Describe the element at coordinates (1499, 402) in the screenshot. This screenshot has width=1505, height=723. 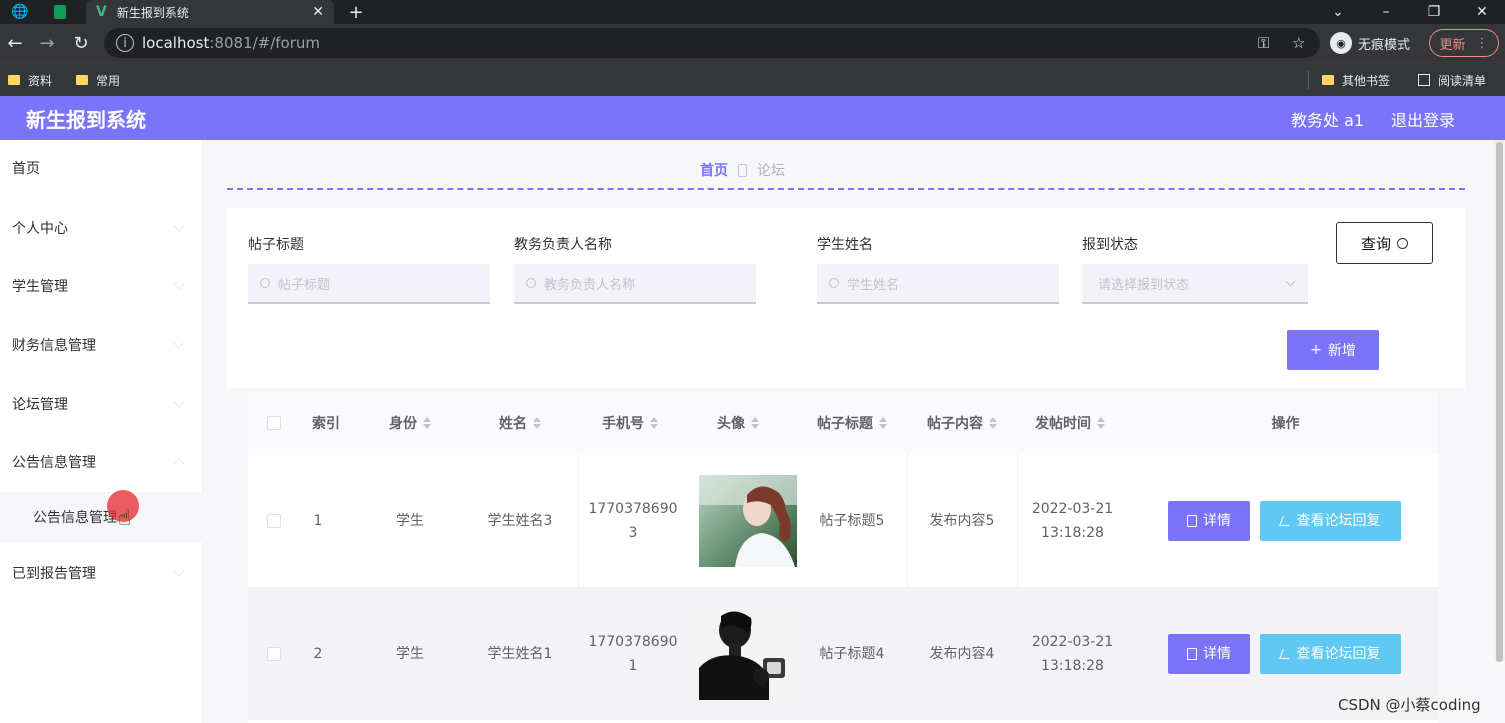
I see `scrollbar-thumb` at that location.